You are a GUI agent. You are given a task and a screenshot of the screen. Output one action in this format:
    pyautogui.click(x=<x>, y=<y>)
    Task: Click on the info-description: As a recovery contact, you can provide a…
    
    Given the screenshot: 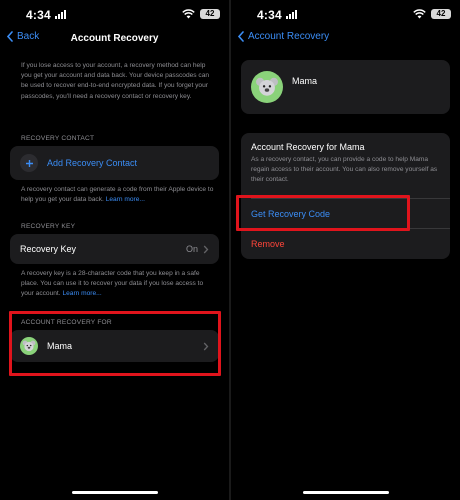 What is the action you would take?
    pyautogui.click(x=344, y=170)
    